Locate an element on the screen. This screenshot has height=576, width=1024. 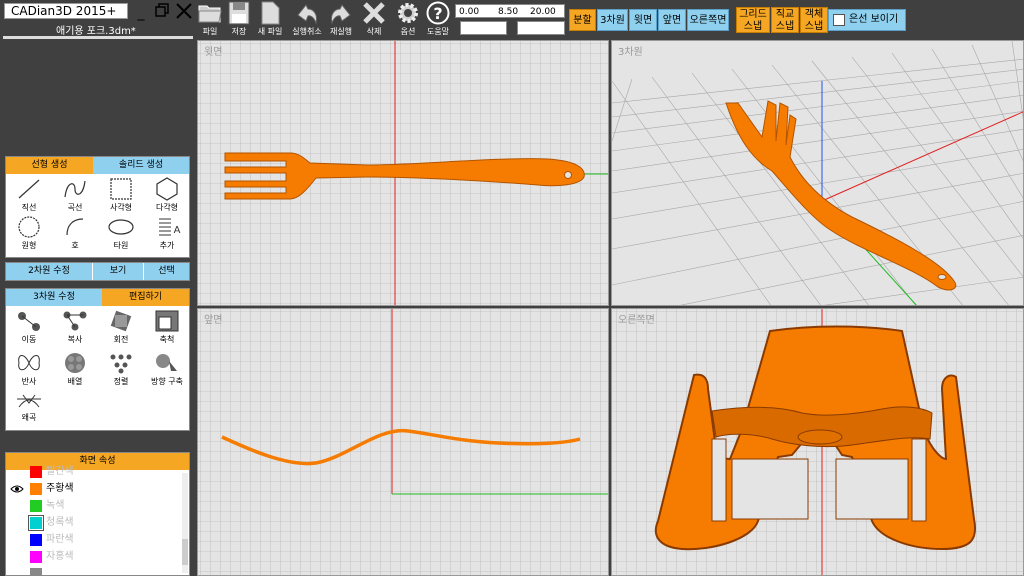
tool-label: 호 is located at coordinates (75, 245).